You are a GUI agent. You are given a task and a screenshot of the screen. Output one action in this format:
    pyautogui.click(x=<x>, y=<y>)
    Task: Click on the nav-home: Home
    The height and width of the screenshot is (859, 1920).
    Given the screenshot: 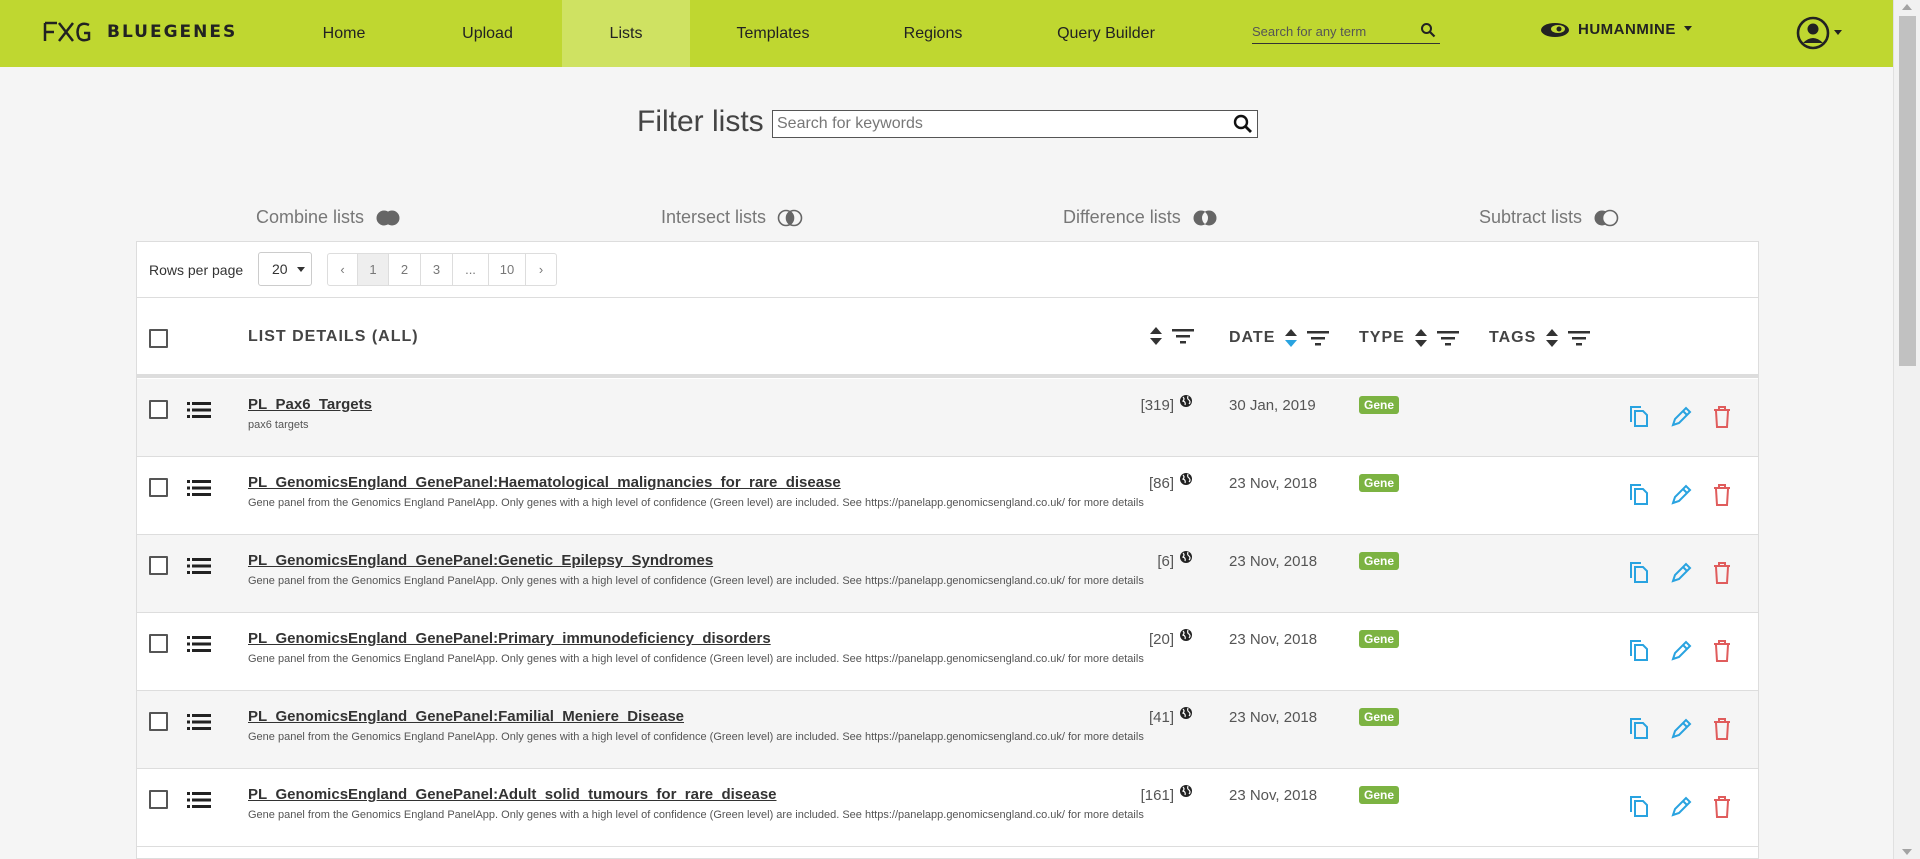 What is the action you would take?
    pyautogui.click(x=344, y=33)
    